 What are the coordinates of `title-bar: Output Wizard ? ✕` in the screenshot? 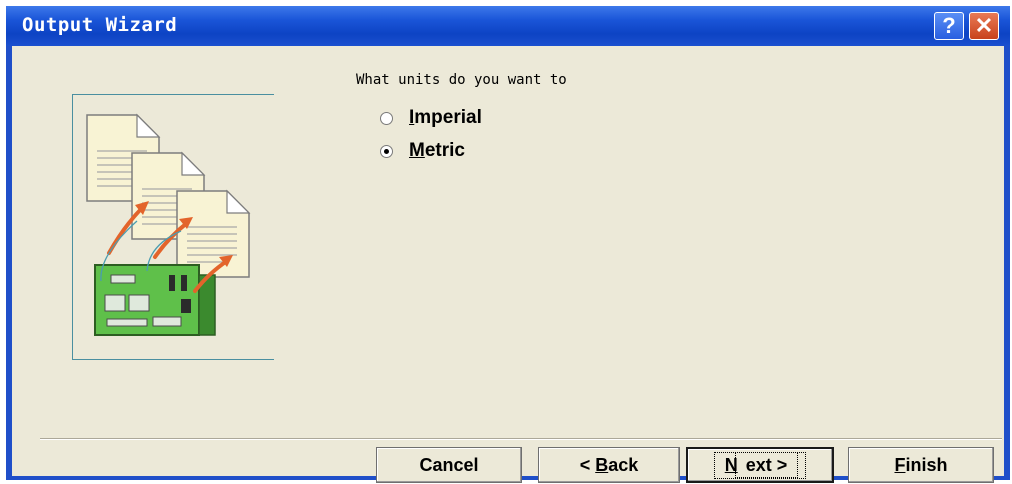 It's located at (508, 26).